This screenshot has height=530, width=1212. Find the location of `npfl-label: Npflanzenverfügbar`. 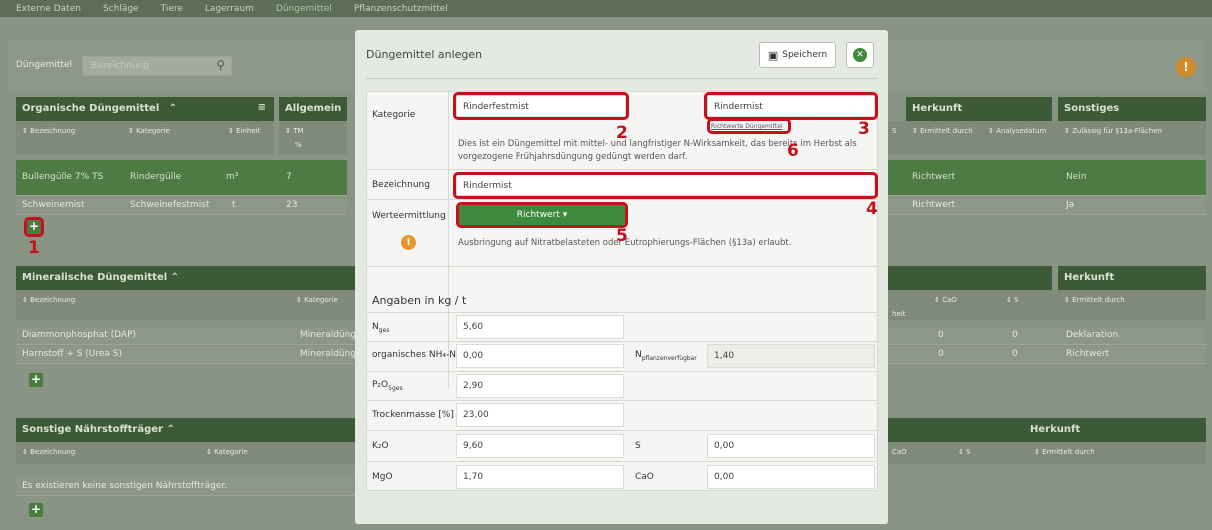

npfl-label: Npflanzenverfügbar is located at coordinates (666, 356).